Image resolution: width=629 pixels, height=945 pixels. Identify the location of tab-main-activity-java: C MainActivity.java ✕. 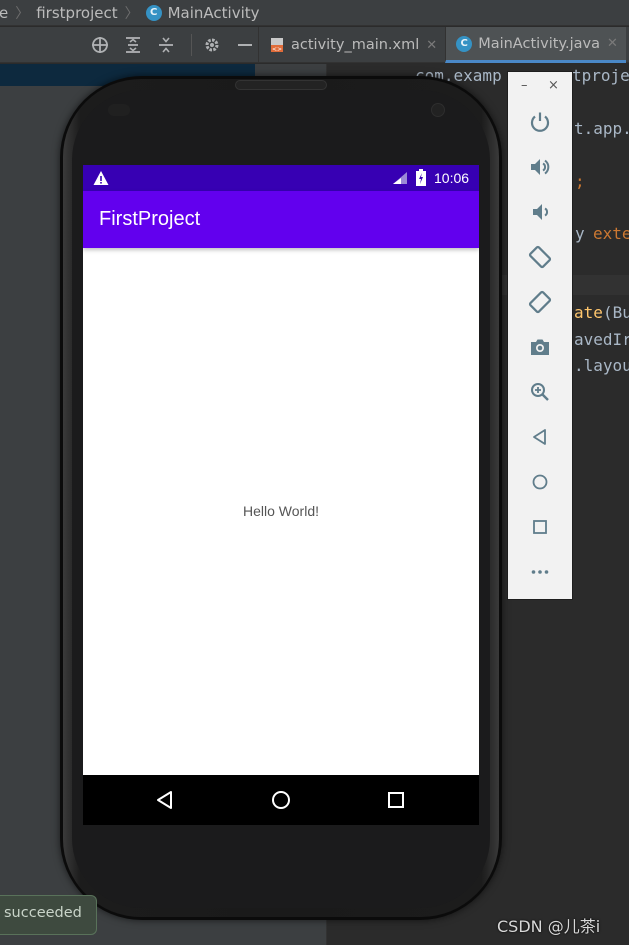
(535, 45).